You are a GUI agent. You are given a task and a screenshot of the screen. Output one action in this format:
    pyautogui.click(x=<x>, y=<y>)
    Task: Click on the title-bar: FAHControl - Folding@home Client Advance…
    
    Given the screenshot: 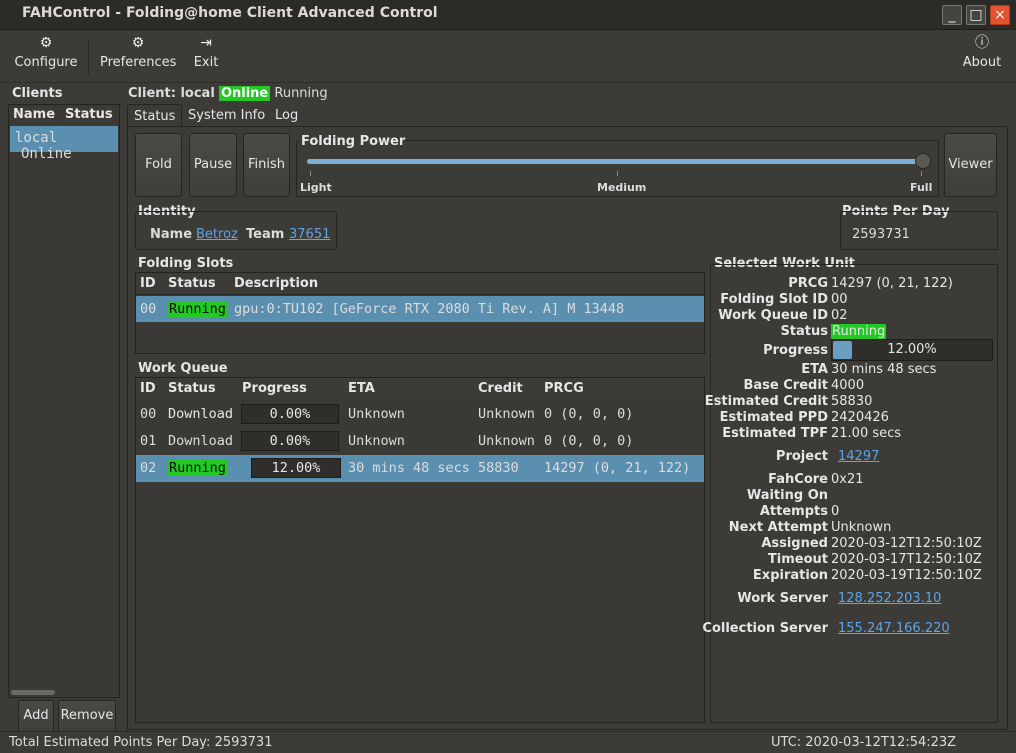 What is the action you would take?
    pyautogui.click(x=508, y=15)
    